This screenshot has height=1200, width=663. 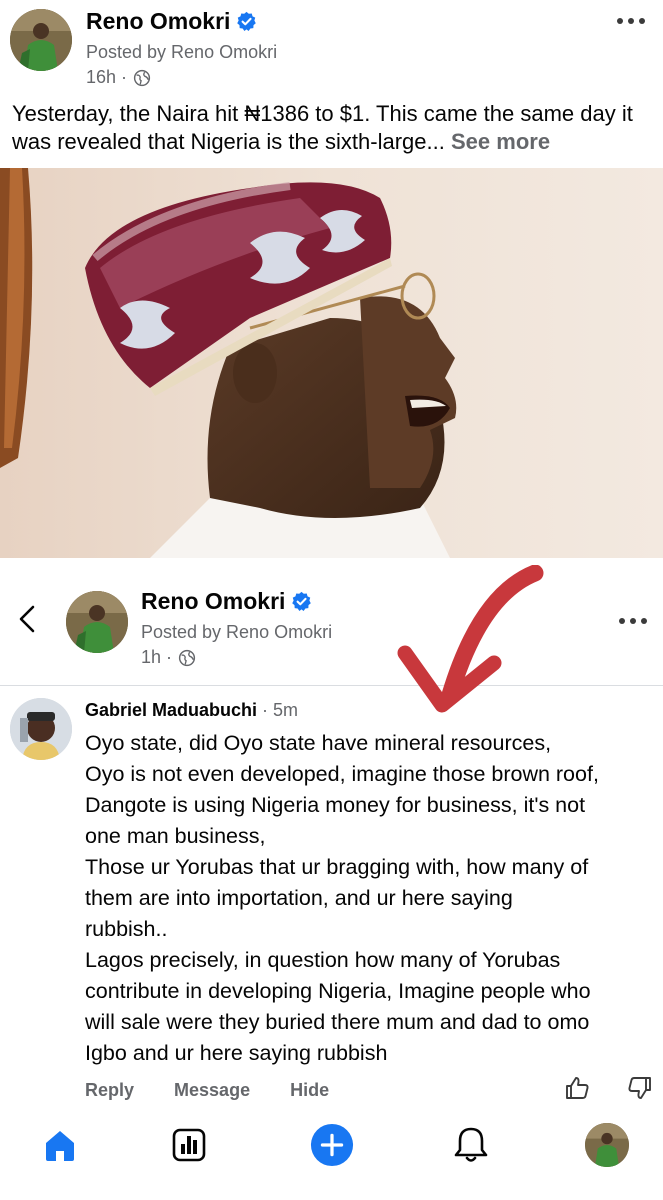 I want to click on hide-button: Hide, so click(x=309, y=1090).